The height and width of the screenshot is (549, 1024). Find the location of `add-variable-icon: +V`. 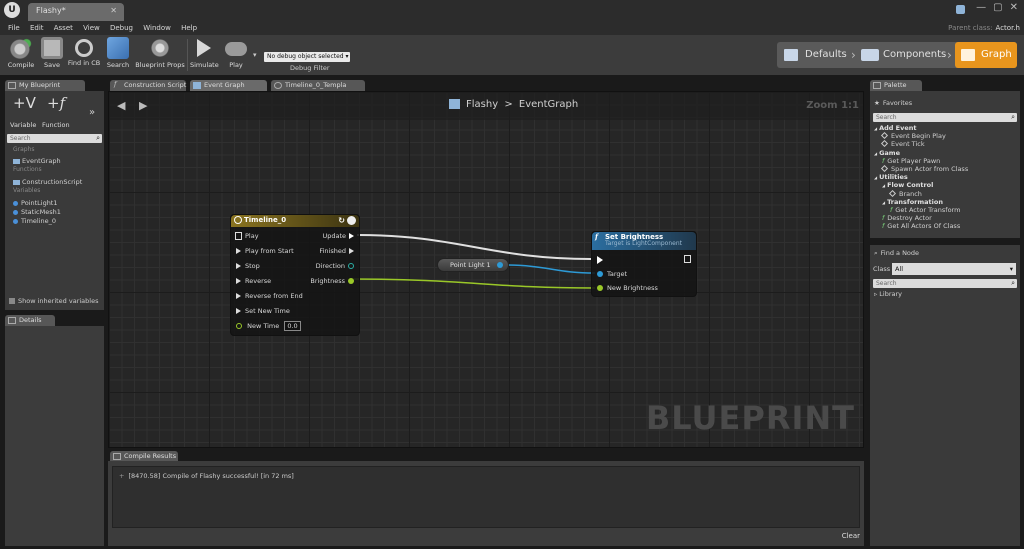

add-variable-icon: +V is located at coordinates (24, 103).